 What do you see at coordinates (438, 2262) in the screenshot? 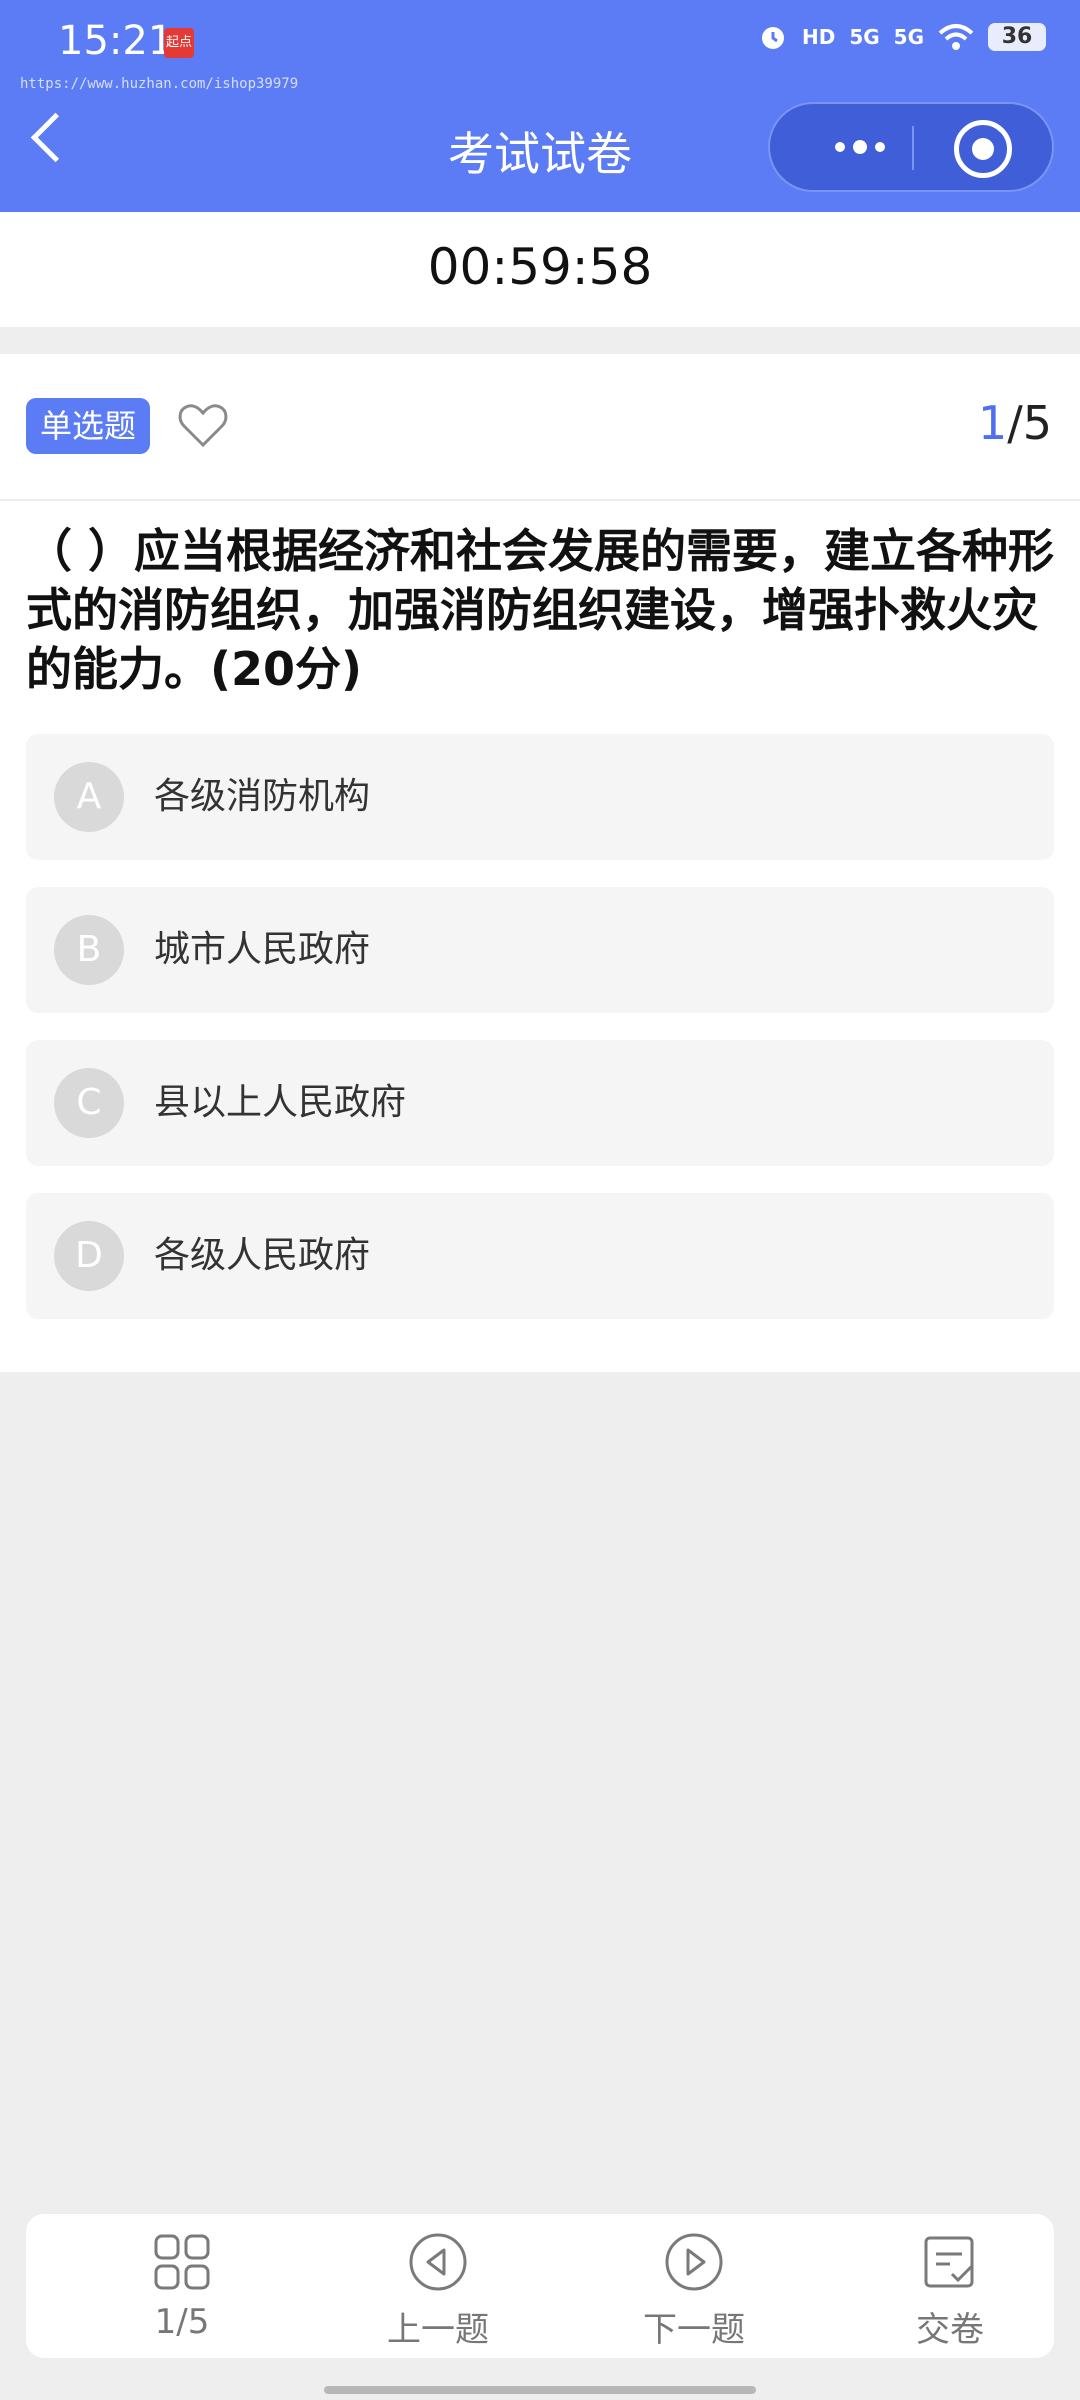
I see `previous-icon` at bounding box center [438, 2262].